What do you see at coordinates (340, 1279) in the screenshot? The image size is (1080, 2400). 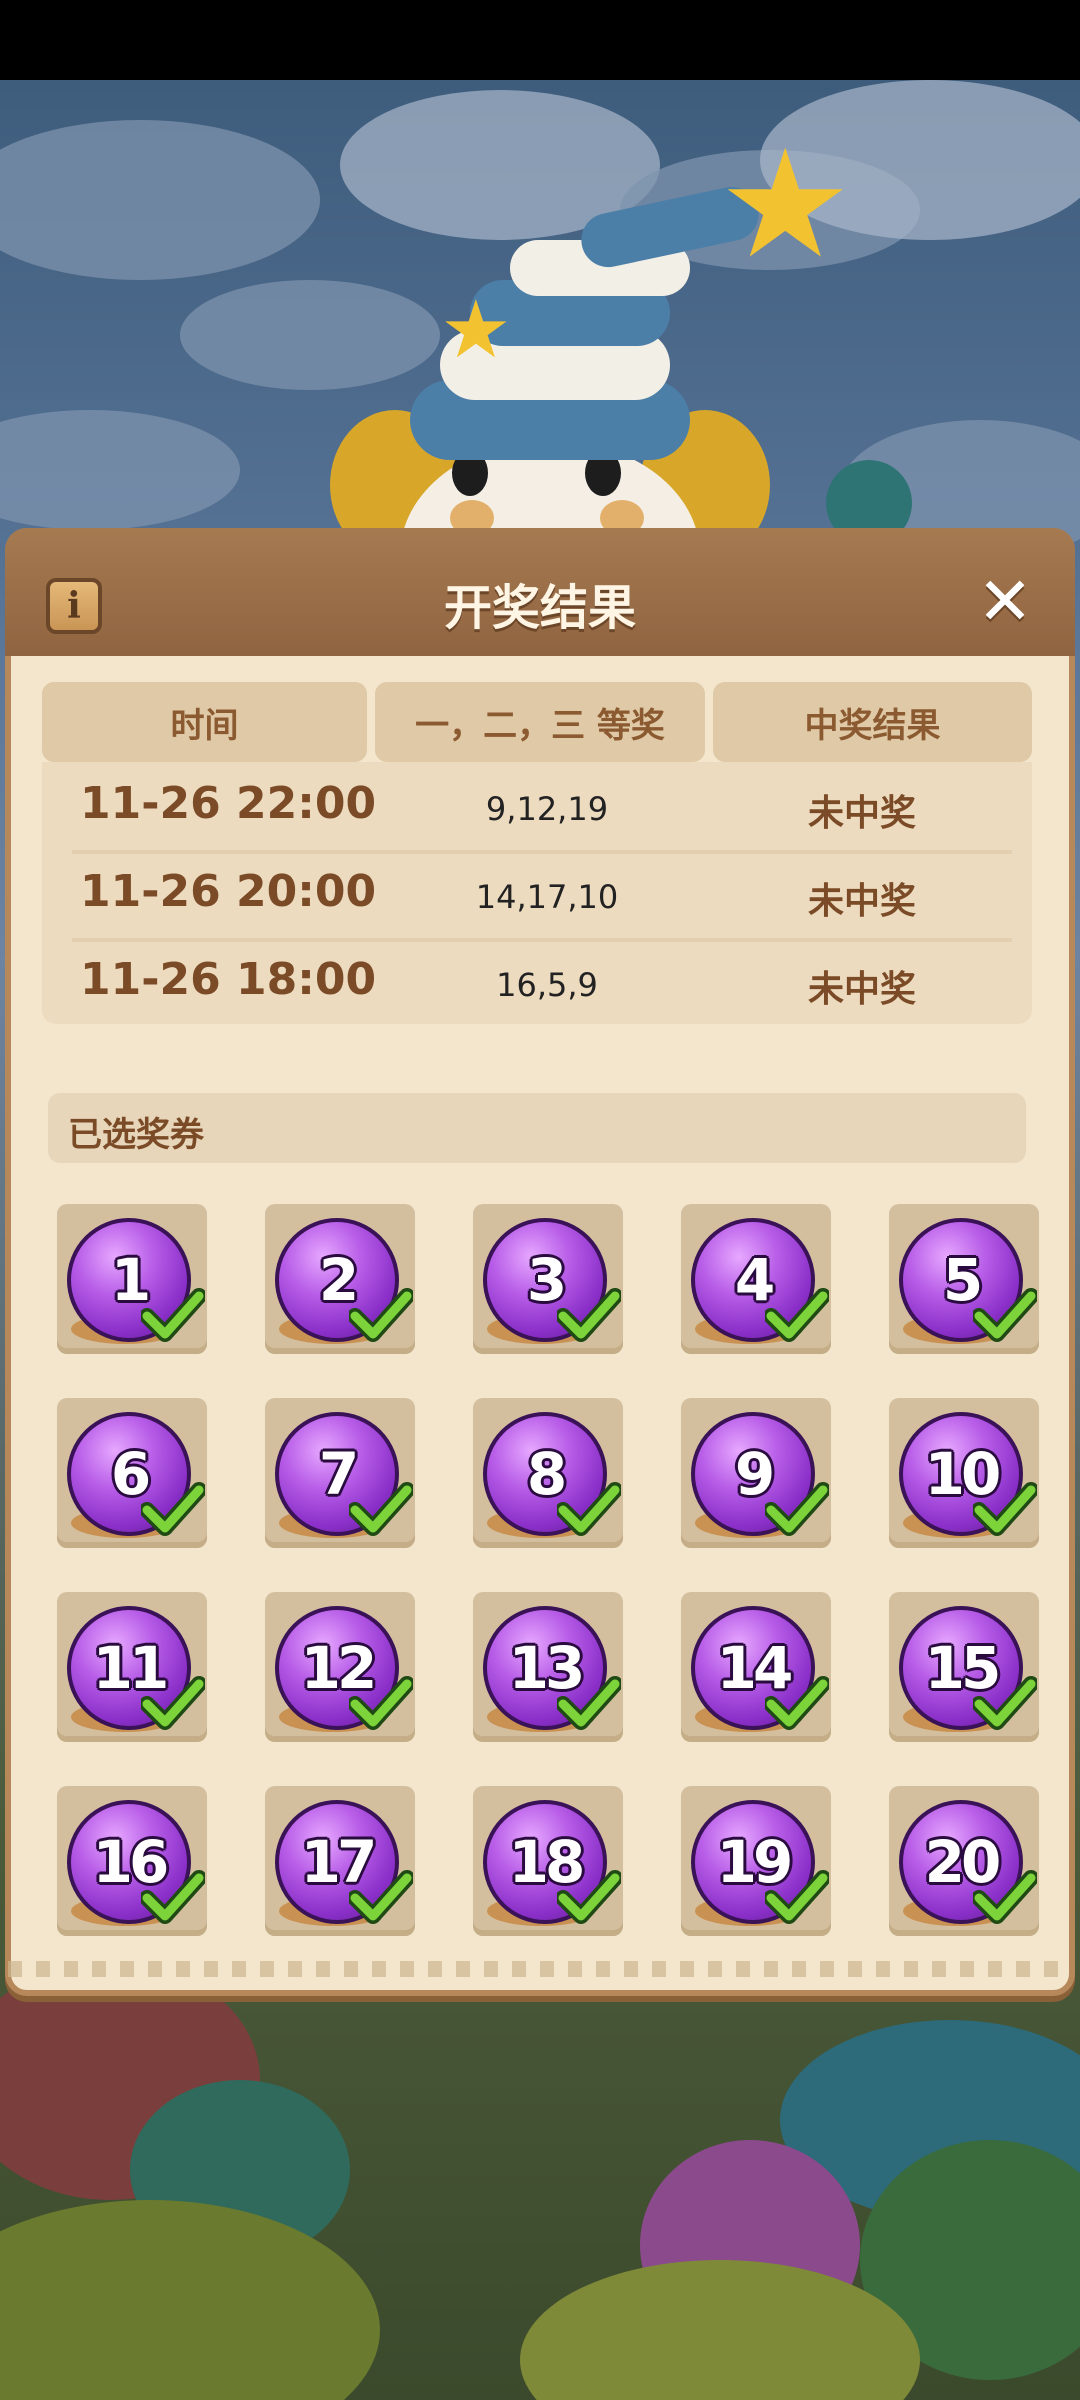 I see `ticket-tile: 2` at bounding box center [340, 1279].